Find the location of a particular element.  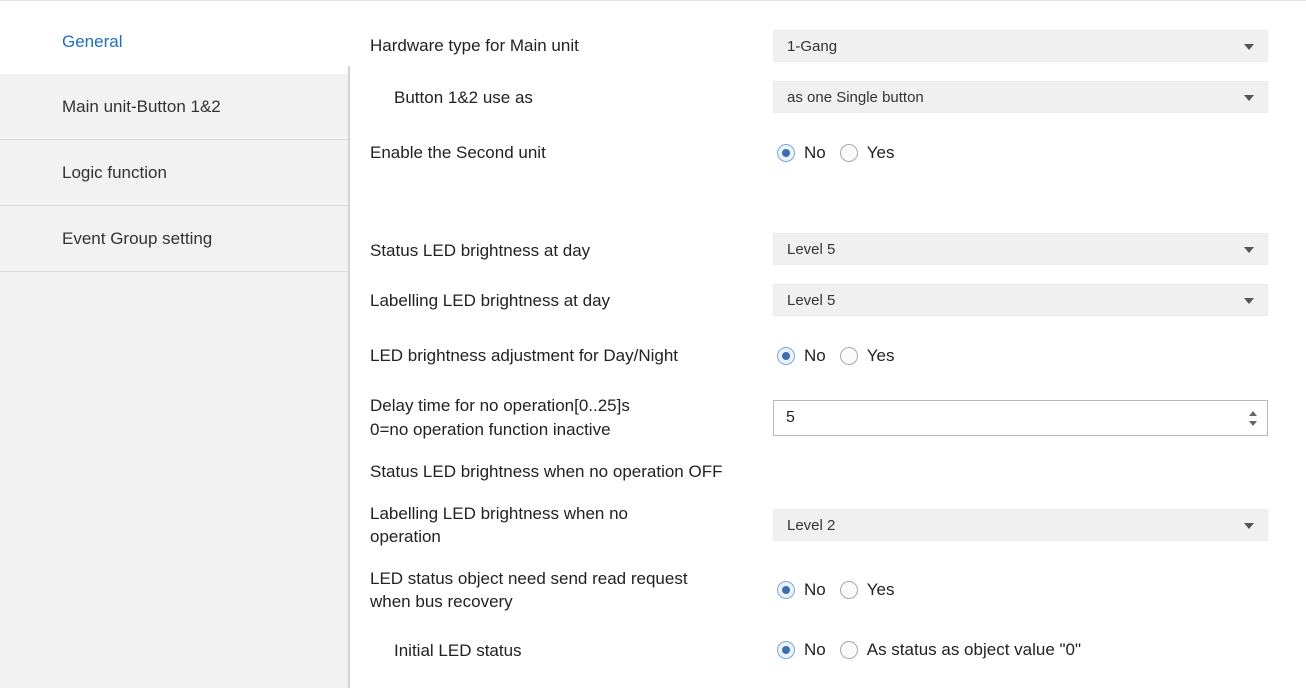

sidebar-item-event-group-setting: Event Group setting is located at coordinates (174, 239).